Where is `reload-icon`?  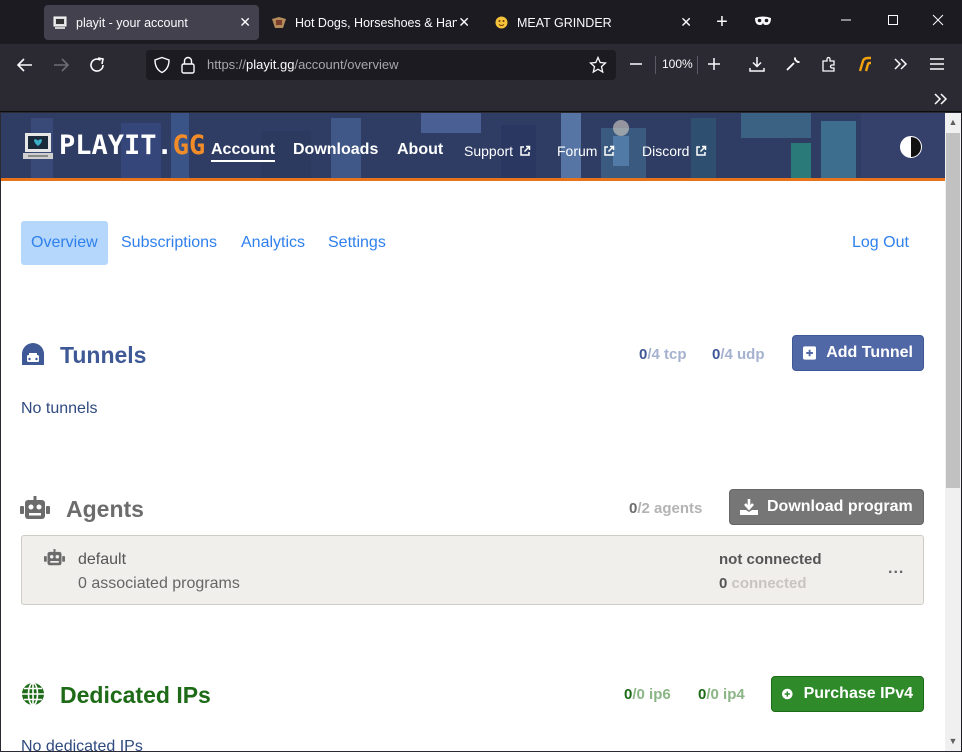
reload-icon is located at coordinates (97, 65).